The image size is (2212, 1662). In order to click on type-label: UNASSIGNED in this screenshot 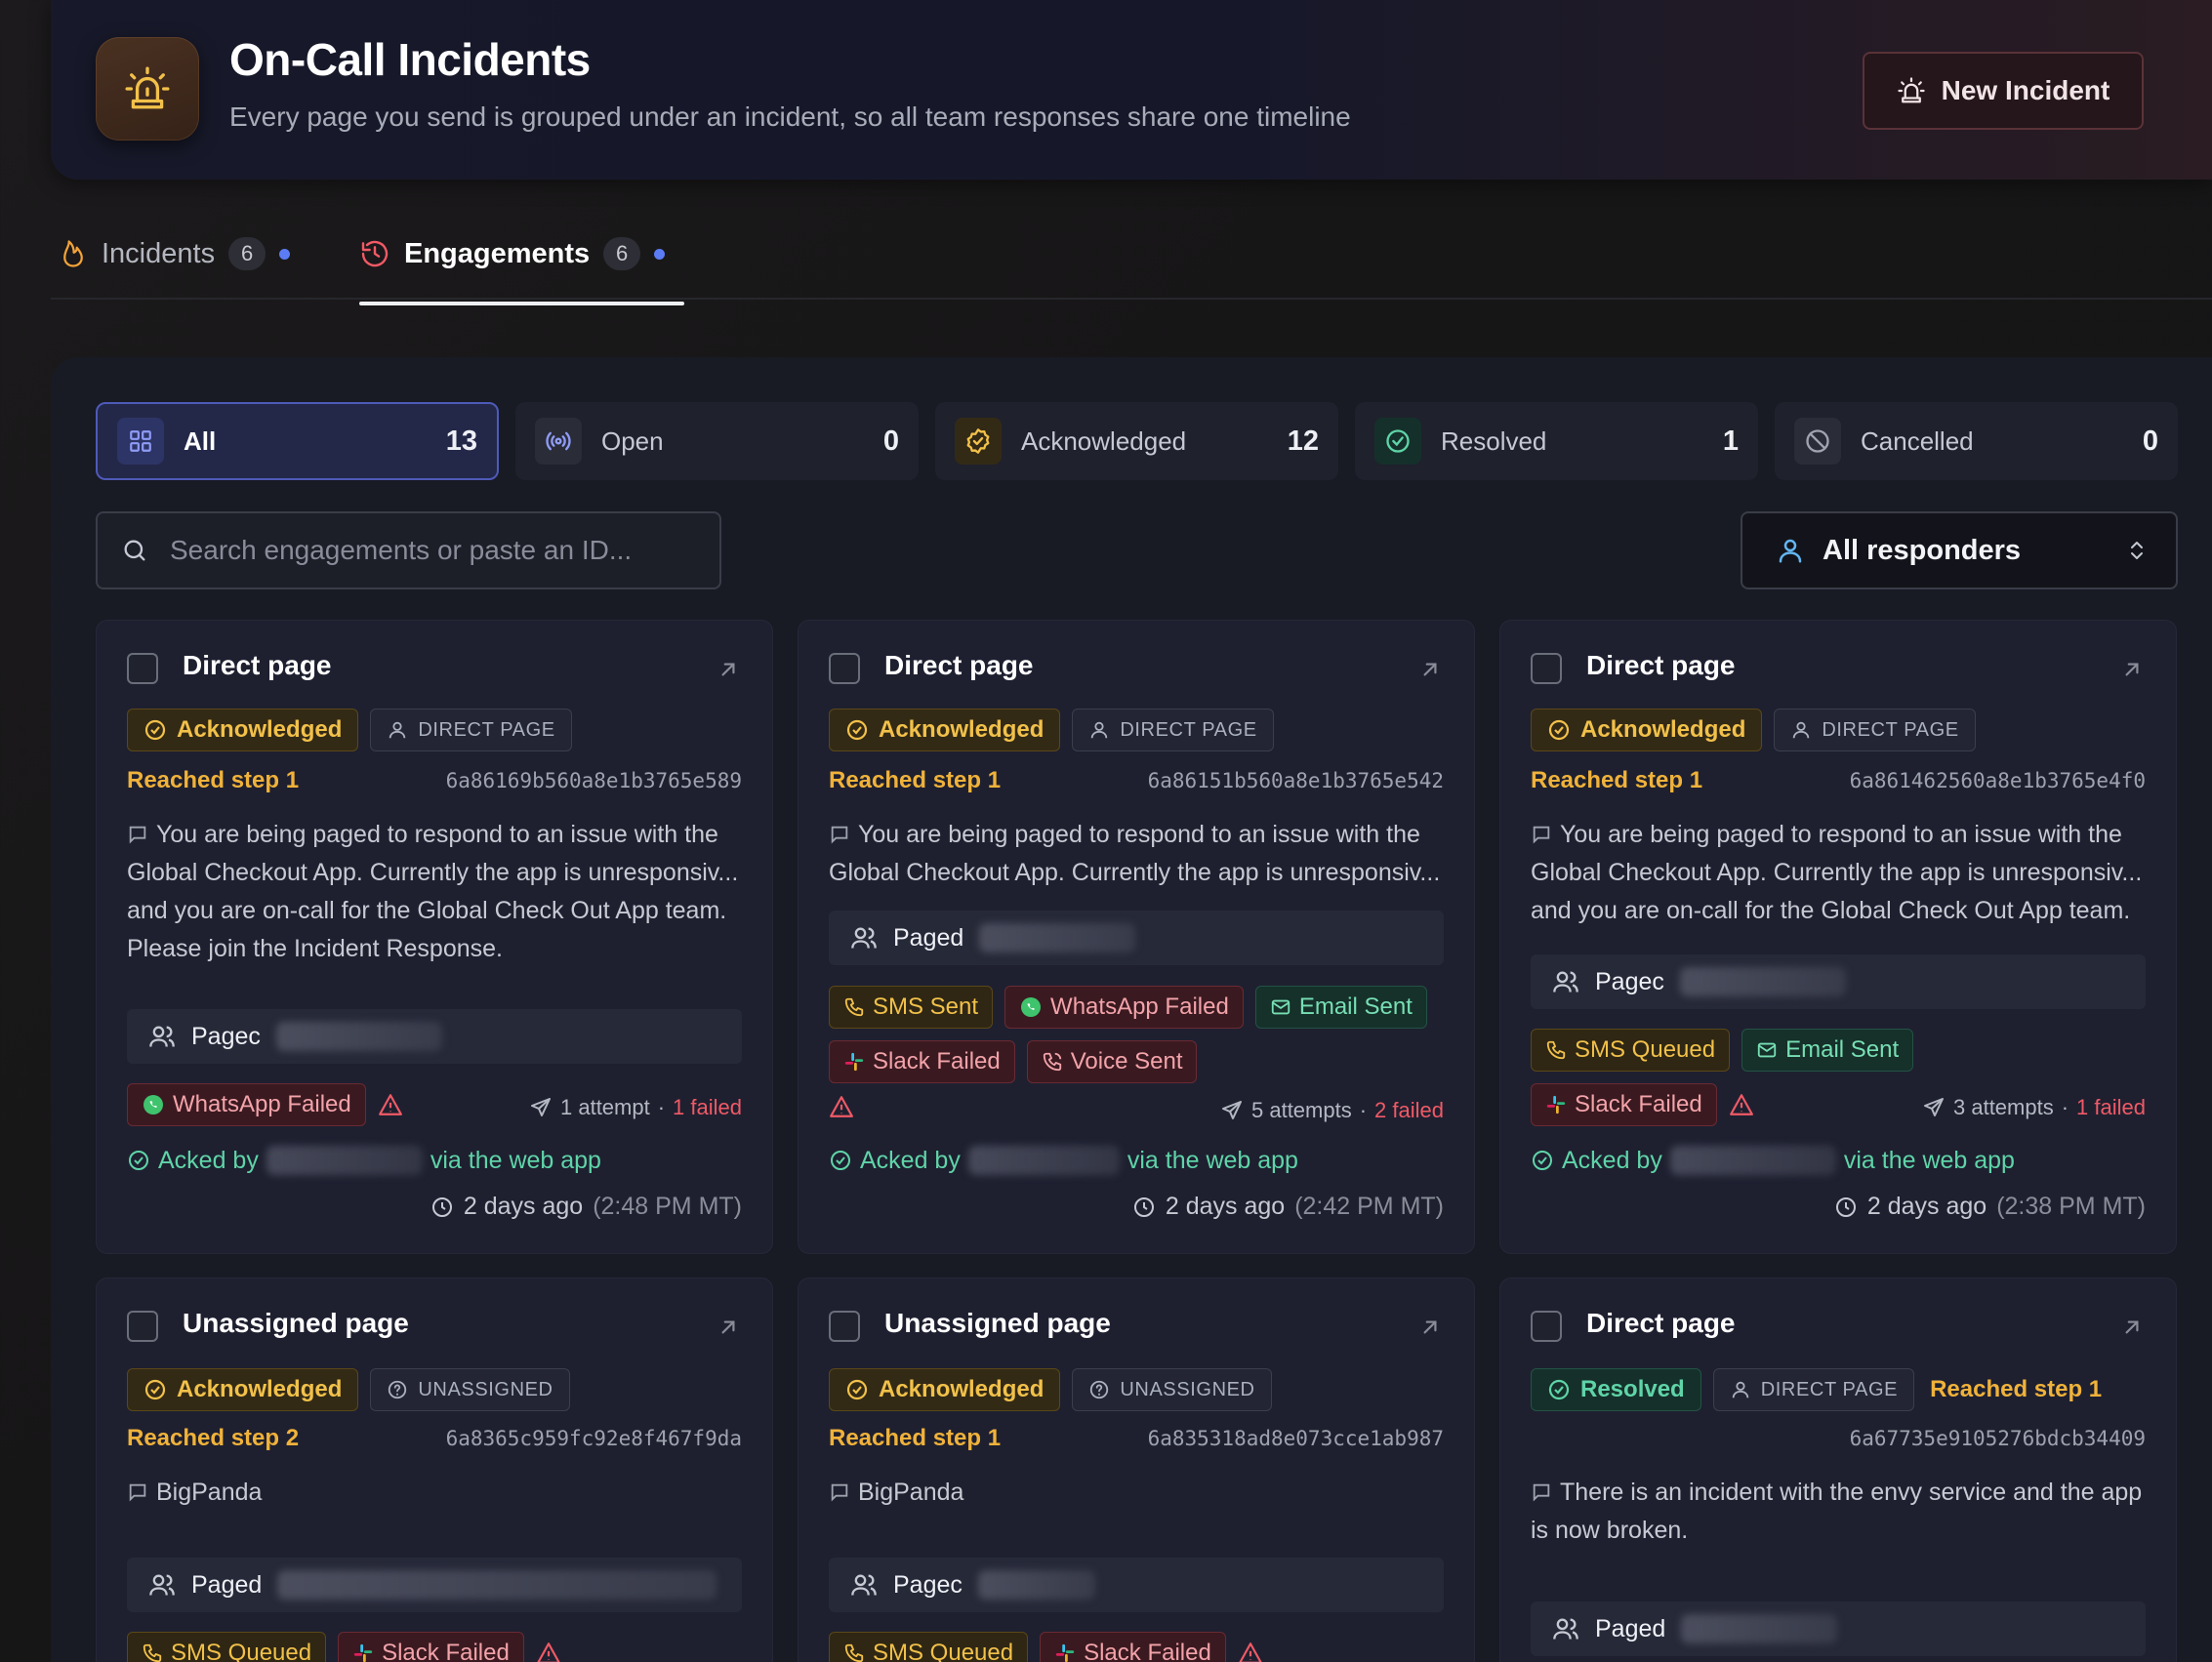, I will do `click(1187, 1389)`.